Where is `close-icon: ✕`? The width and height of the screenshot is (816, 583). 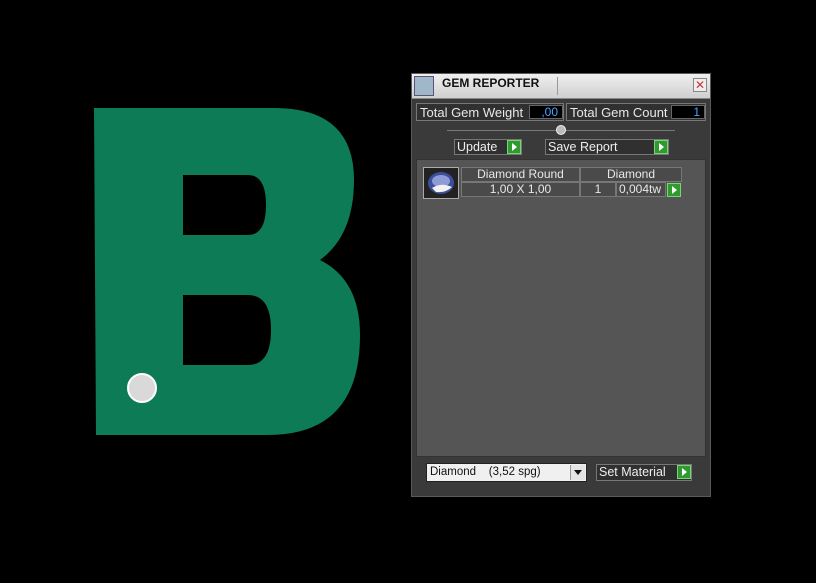 close-icon: ✕ is located at coordinates (700, 85).